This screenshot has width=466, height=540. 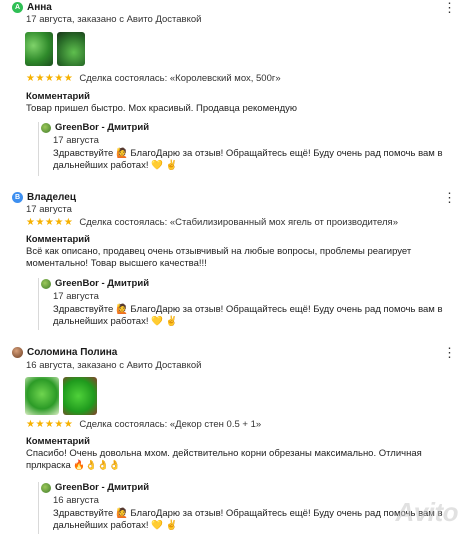 I want to click on review-header: А Анна, so click(x=32, y=7).